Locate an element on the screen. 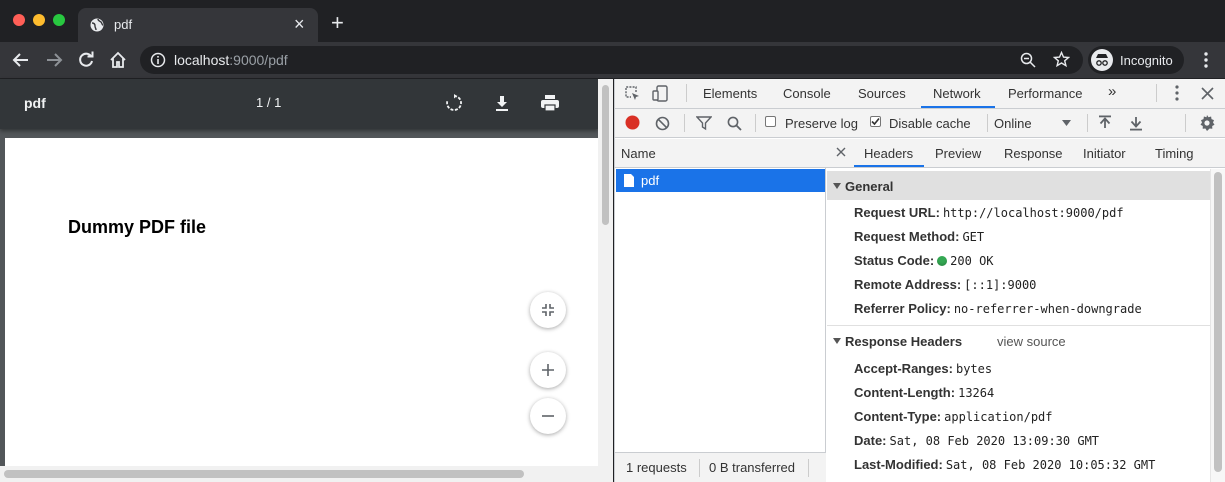 This screenshot has width=1225, height=482. chevron-down-icon is located at coordinates (1066, 123).